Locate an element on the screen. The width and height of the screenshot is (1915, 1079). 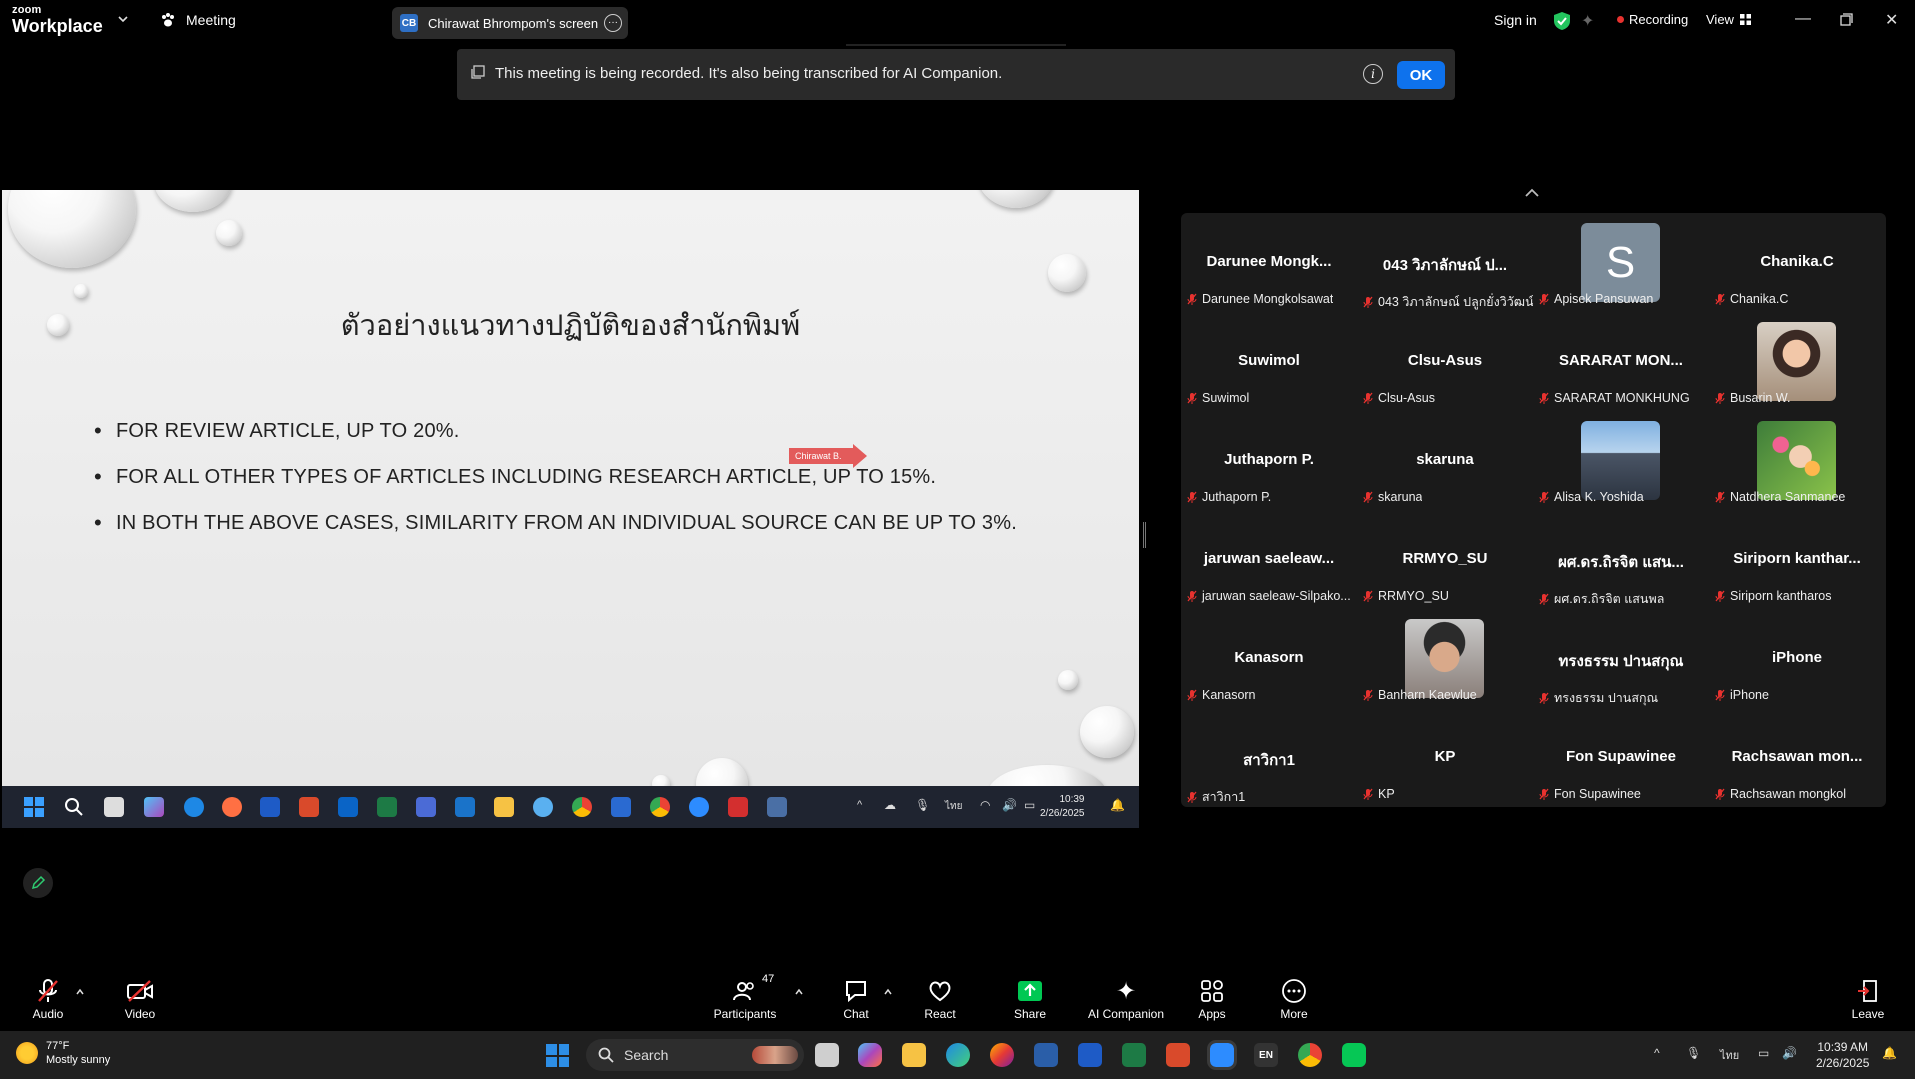
participant-name: Chanika.C is located at coordinates (1751, 299).